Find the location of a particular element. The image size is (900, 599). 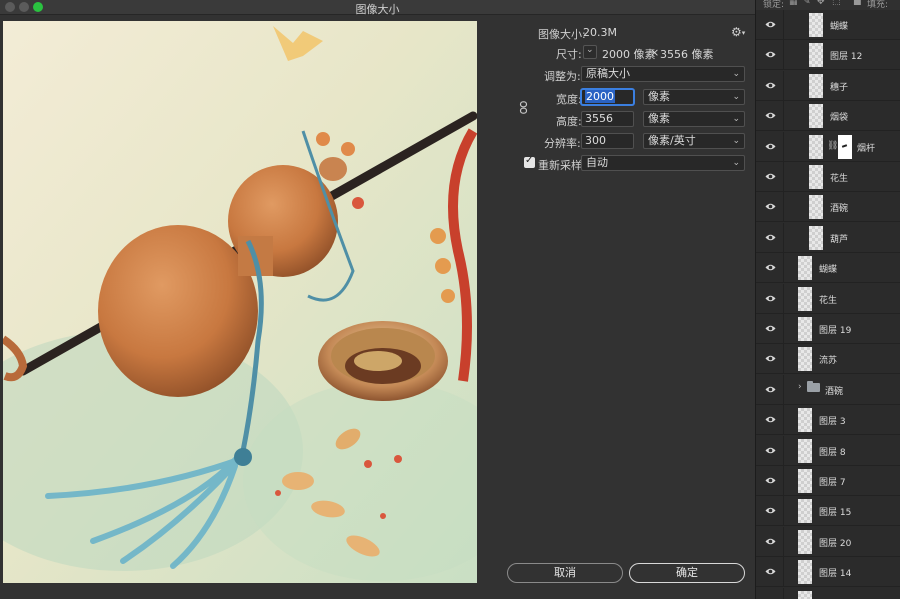

layer-row: 图层 15 is located at coordinates (828, 511).